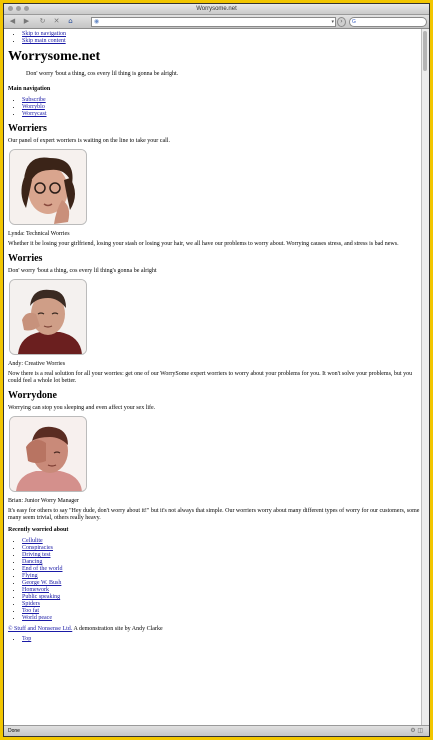 The height and width of the screenshot is (740, 433). I want to click on footer-credit: A demonstration site by Andy Clarke, so click(117, 629).